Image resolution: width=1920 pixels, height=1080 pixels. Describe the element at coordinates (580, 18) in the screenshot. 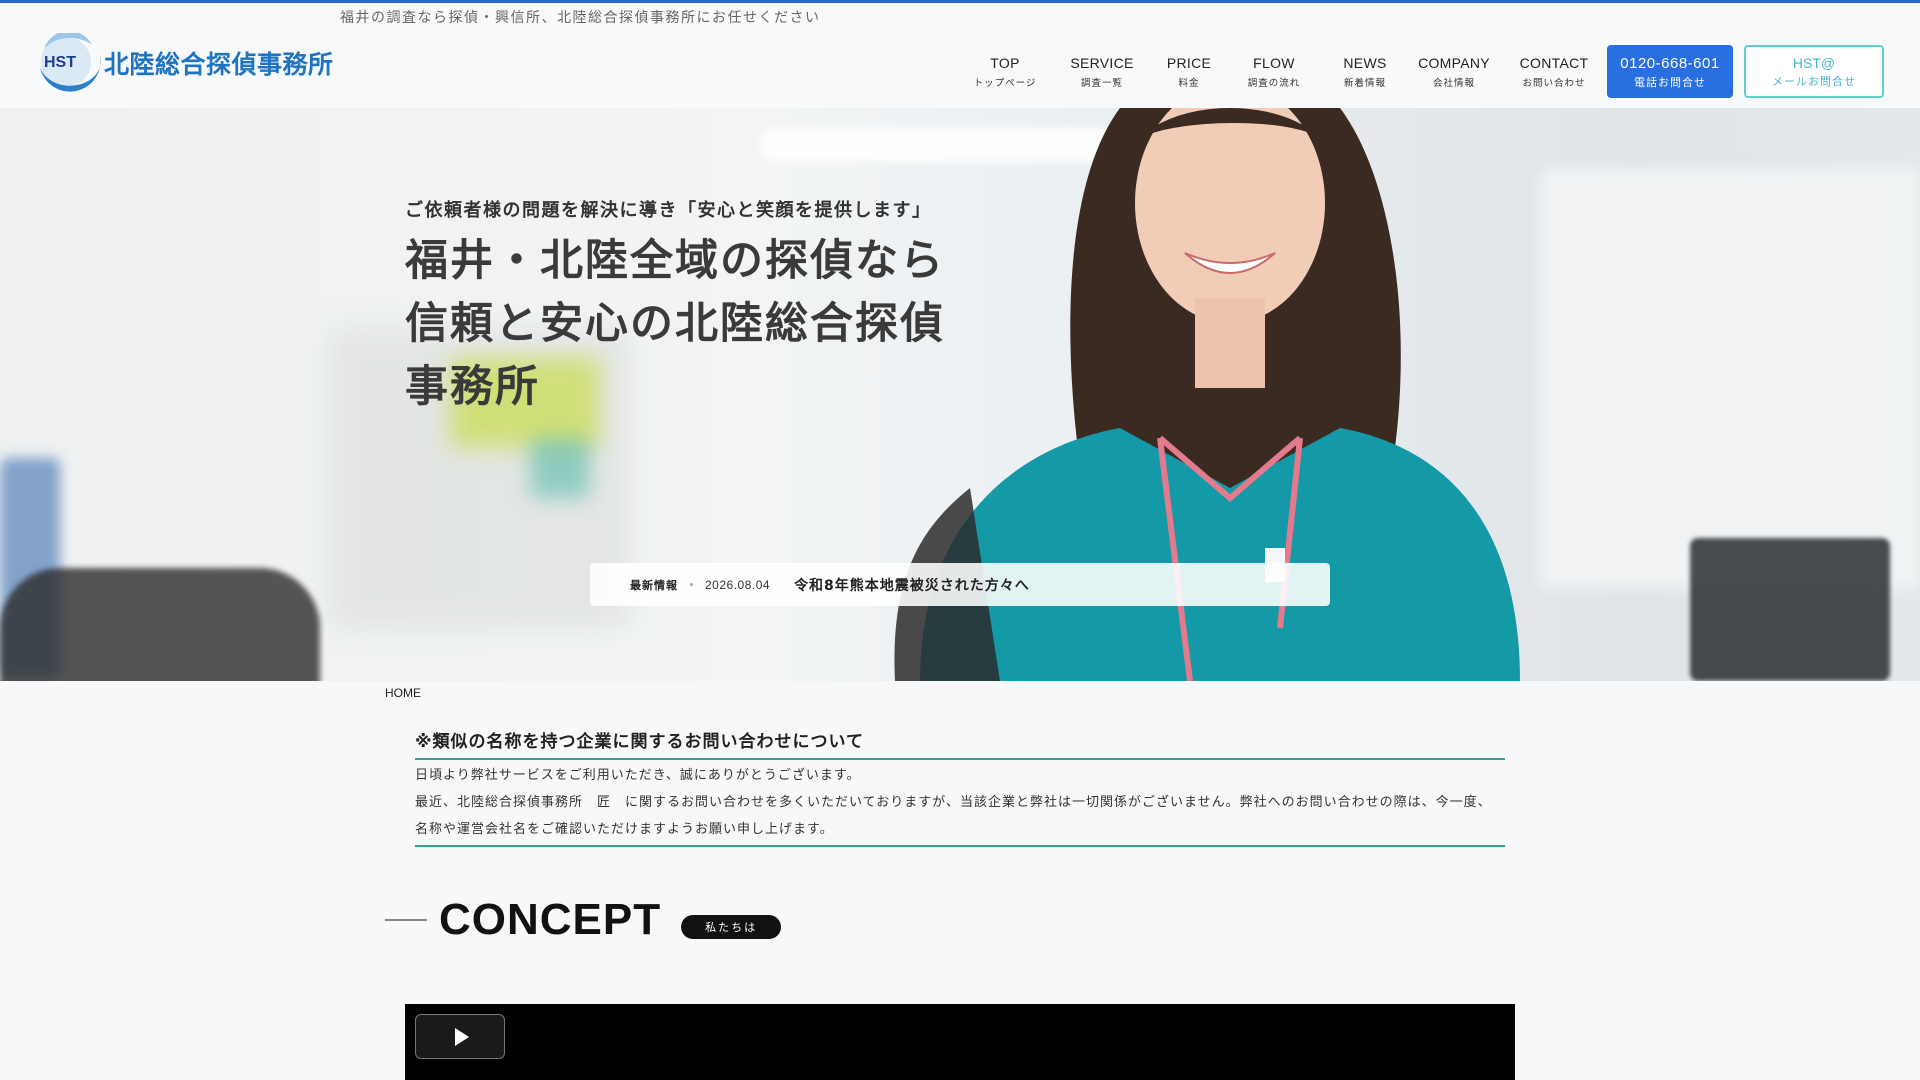

I see `header-tagline: 福井の調査なら探偵・興信所、北陸総合探偵事務所にお任せください` at that location.